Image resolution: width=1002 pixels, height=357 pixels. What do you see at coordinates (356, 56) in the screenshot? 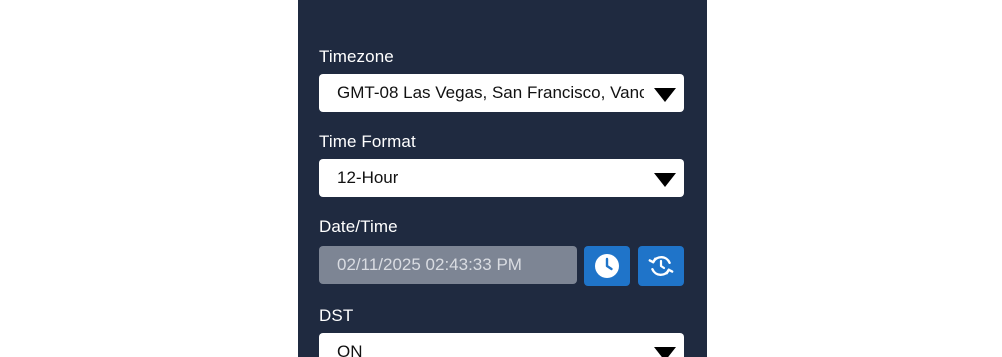
I see `timezone-label: Timezone` at bounding box center [356, 56].